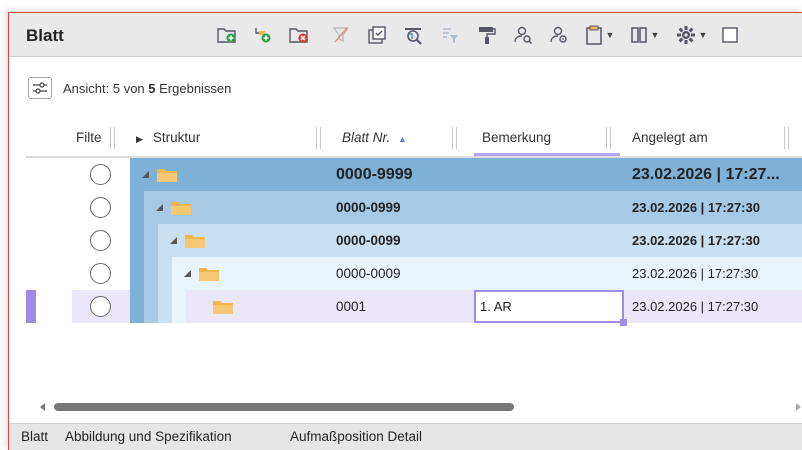 The width and height of the screenshot is (802, 450). What do you see at coordinates (139, 139) in the screenshot?
I see `expand-all-icon: ▶` at bounding box center [139, 139].